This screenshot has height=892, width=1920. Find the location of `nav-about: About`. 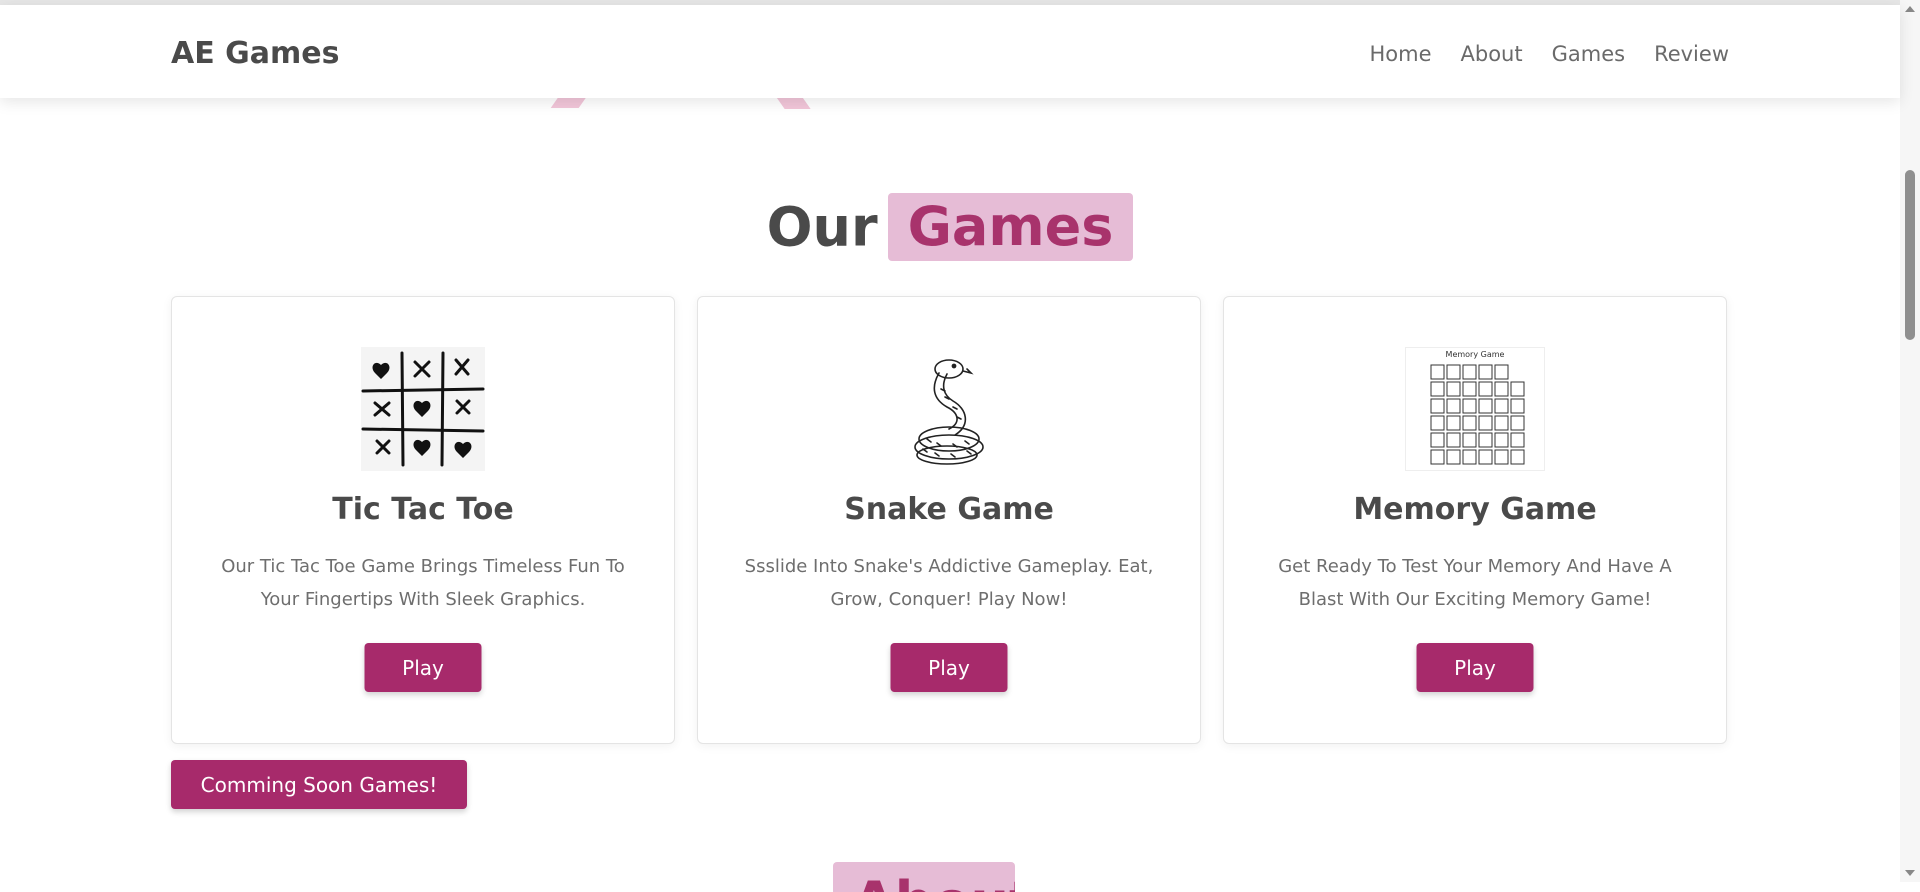

nav-about: About is located at coordinates (1492, 54).